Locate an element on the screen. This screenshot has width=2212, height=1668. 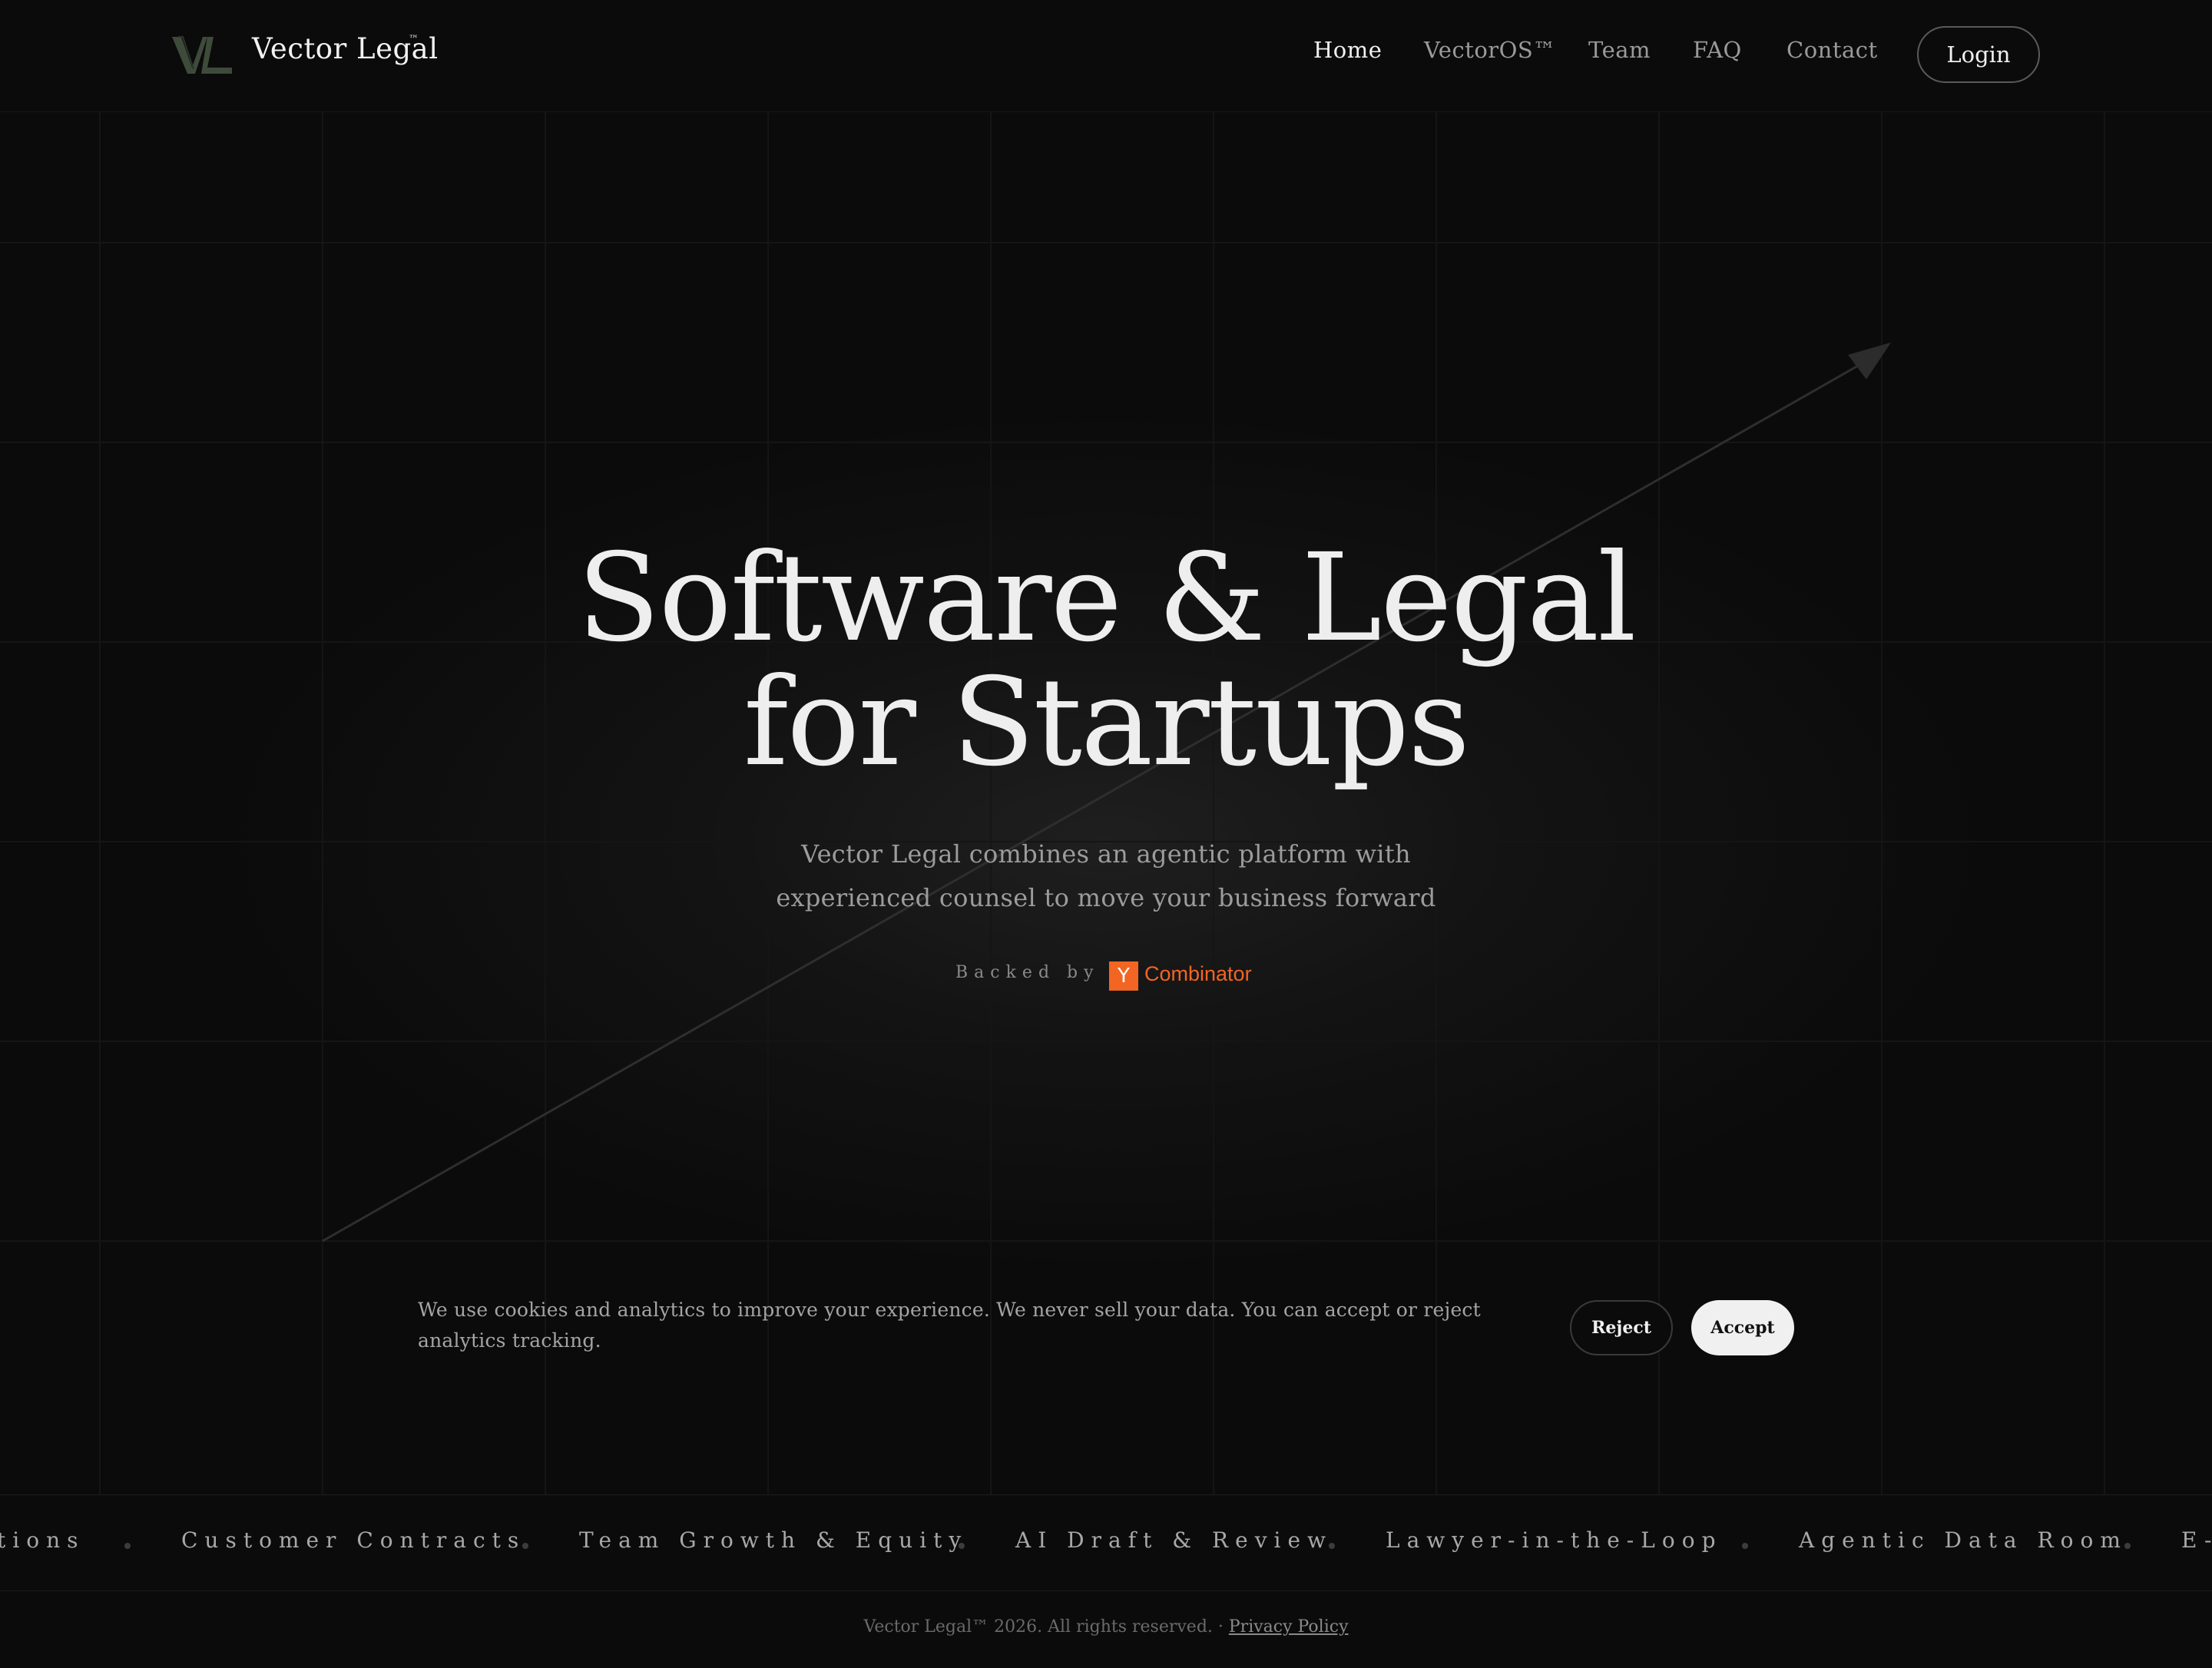
hero-title: Software & Legal for Startups is located at coordinates (1106, 660).